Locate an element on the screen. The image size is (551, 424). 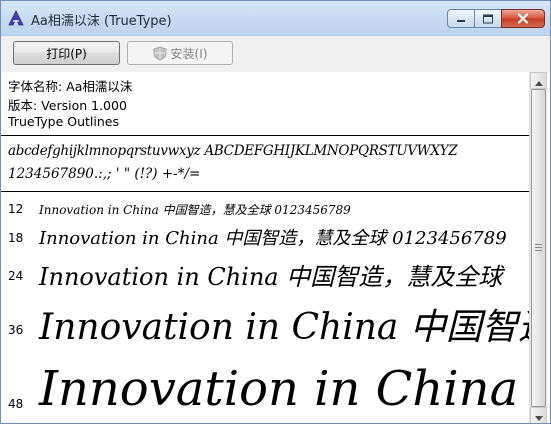
sample-row-36: 36 Innovation in China 中国智造 is located at coordinates (265, 324).